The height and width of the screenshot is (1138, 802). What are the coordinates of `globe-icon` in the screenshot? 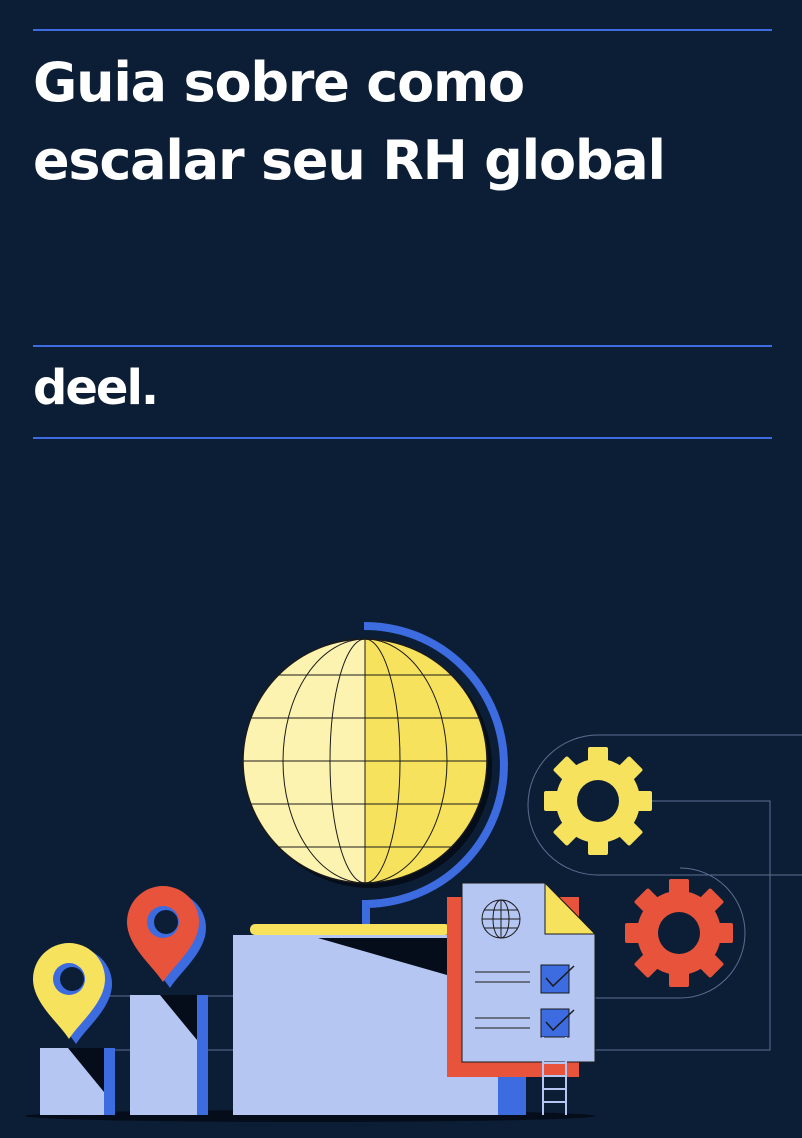 It's located at (367, 763).